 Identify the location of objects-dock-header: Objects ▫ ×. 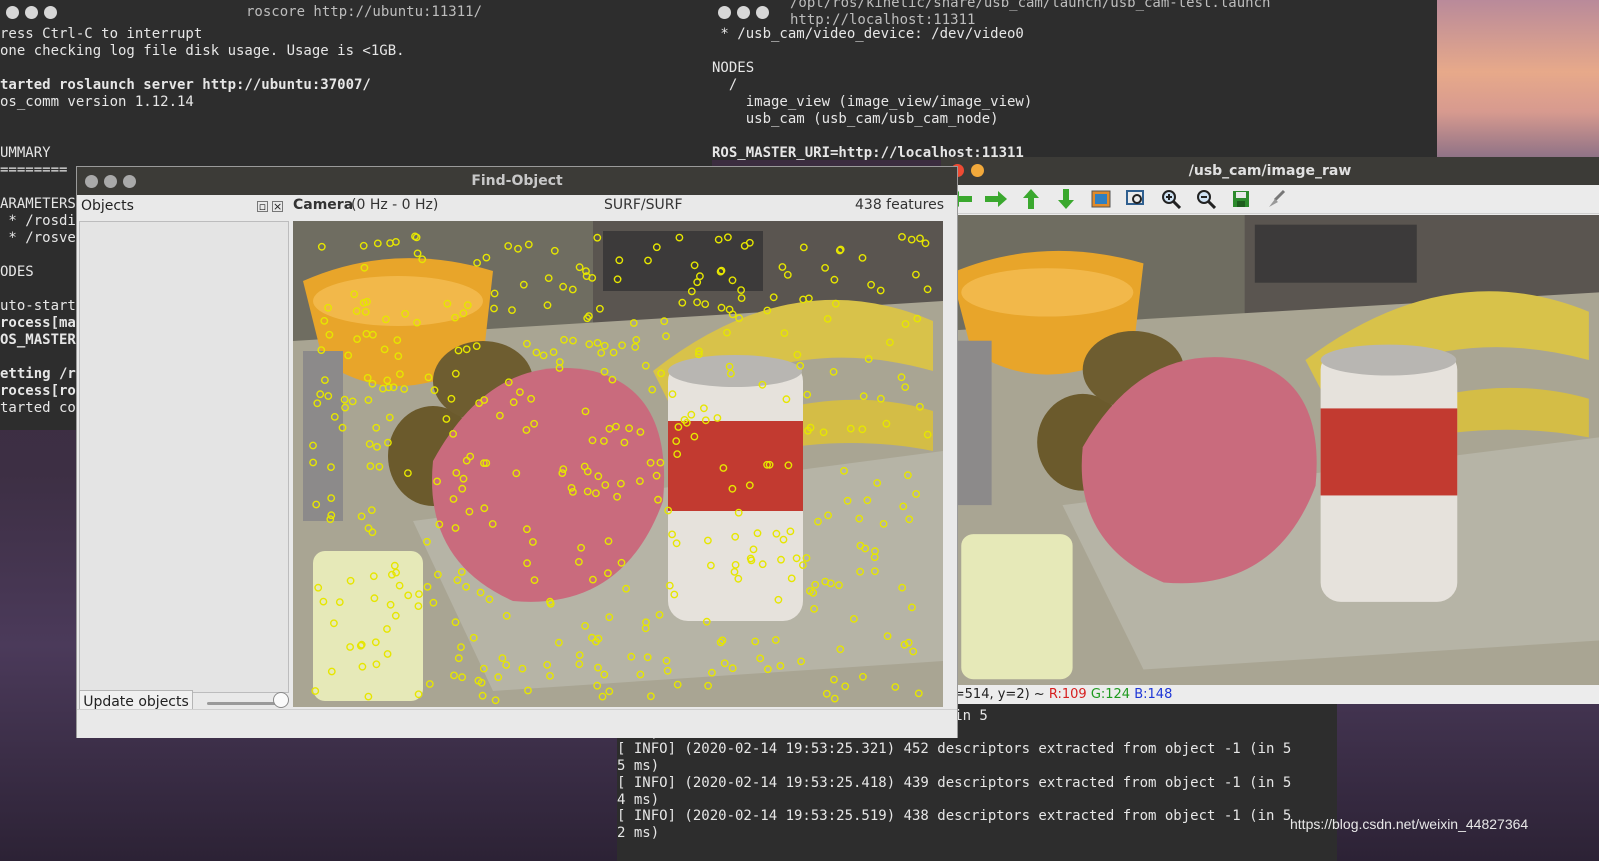
(182, 206).